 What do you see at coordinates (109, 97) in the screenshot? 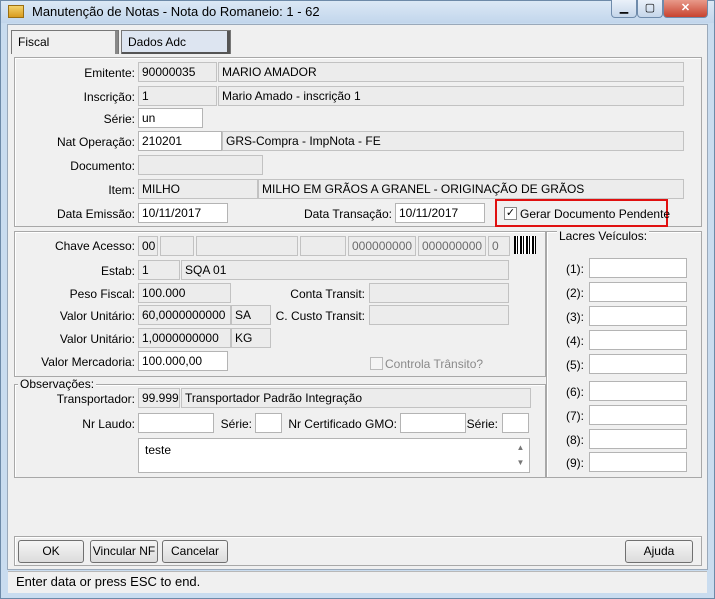
I see `inscricao-label: Inscrição:` at bounding box center [109, 97].